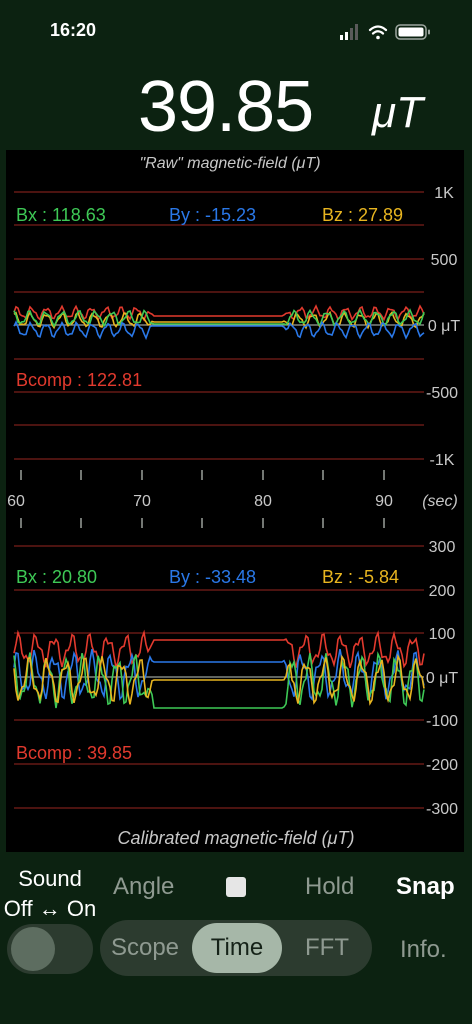 Image resolution: width=472 pixels, height=1024 pixels. What do you see at coordinates (50, 894) in the screenshot?
I see `sound-label: Sound Off ↔ On` at bounding box center [50, 894].